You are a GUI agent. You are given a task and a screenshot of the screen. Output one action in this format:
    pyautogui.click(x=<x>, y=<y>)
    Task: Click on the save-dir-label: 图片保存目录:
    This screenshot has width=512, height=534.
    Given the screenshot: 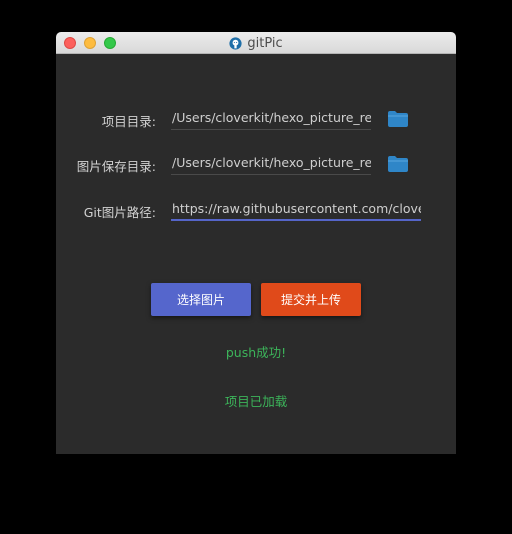 What is the action you would take?
    pyautogui.click(x=116, y=166)
    